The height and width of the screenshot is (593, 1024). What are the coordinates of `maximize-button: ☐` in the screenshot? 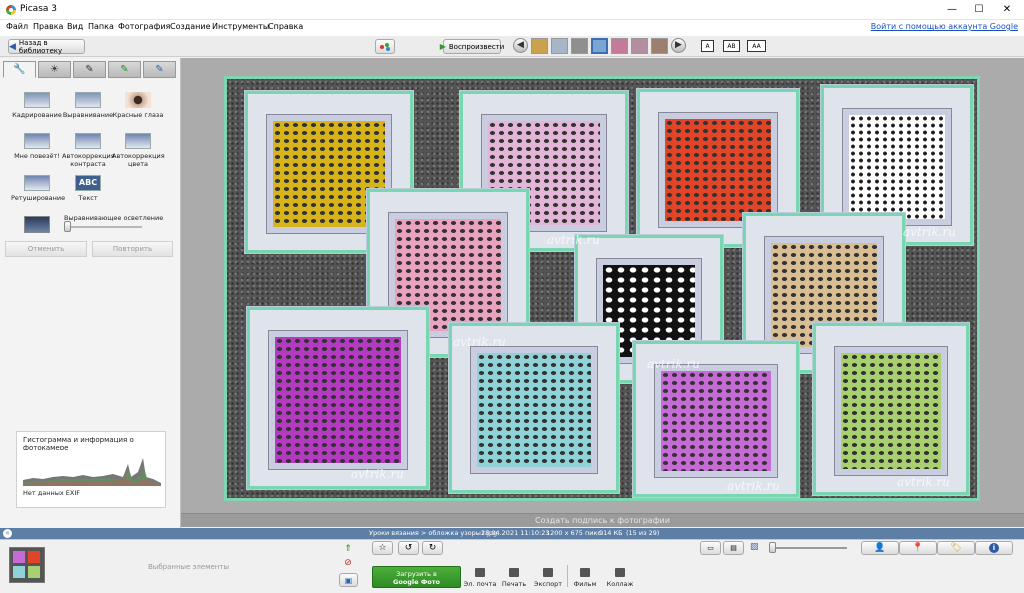 It's located at (979, 10).